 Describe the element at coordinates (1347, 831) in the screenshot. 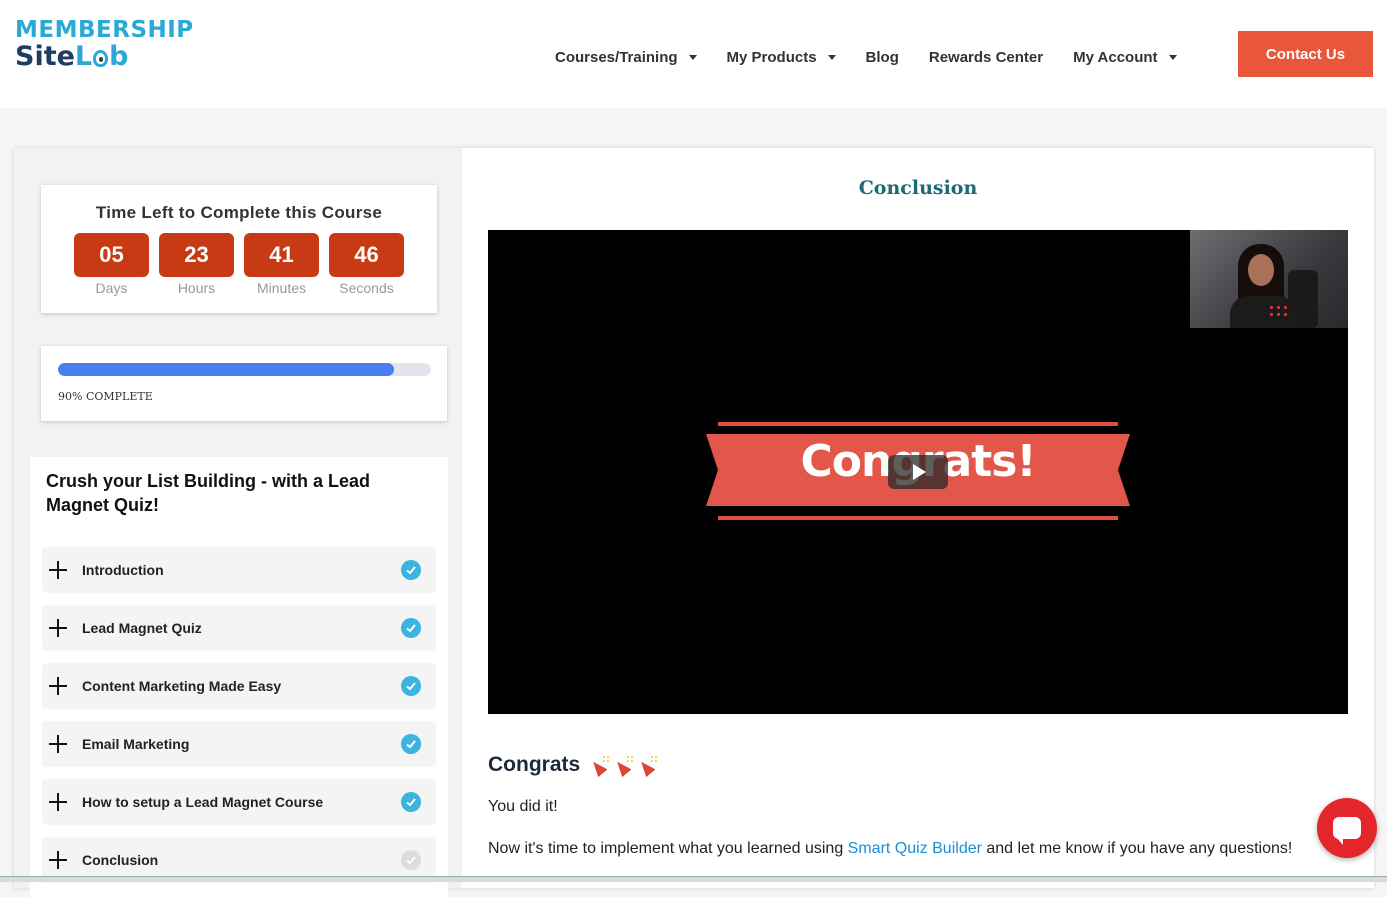

I see `chat-icon` at that location.